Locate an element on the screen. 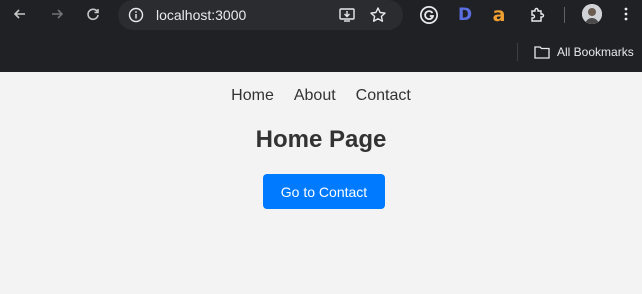  extensions-puzzle-icon is located at coordinates (538, 14).